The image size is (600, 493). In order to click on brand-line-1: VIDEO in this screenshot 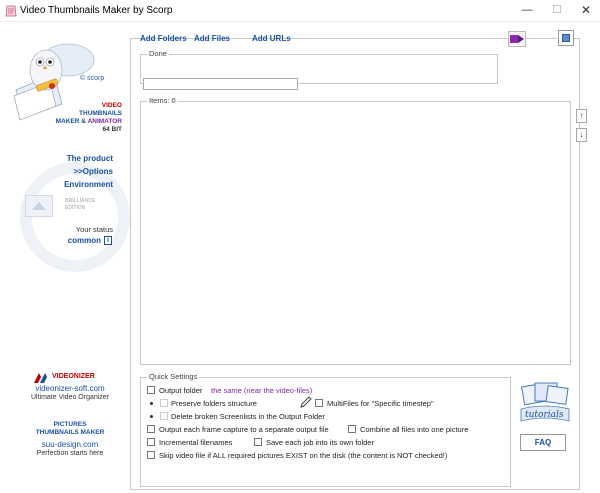, I will do `click(111, 105)`.